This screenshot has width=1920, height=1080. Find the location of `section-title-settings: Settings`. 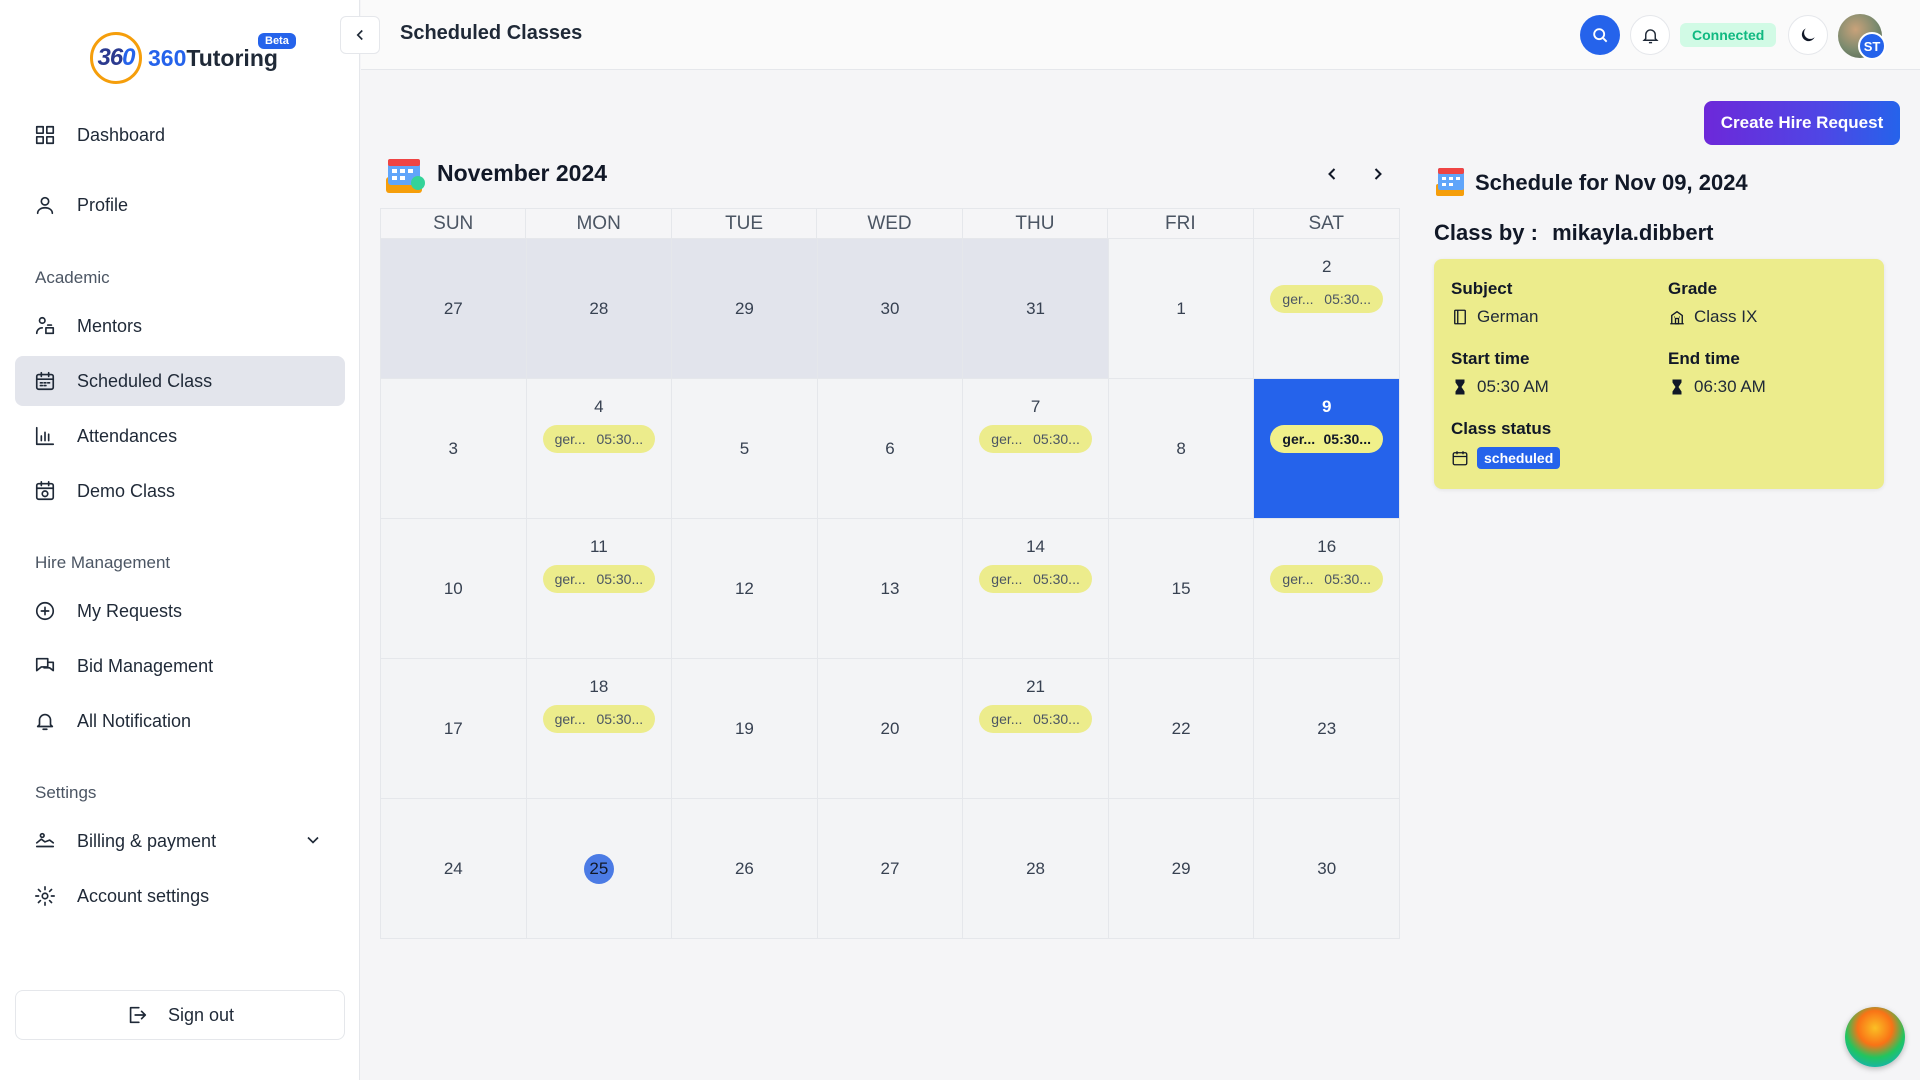

section-title-settings: Settings is located at coordinates (66, 792).